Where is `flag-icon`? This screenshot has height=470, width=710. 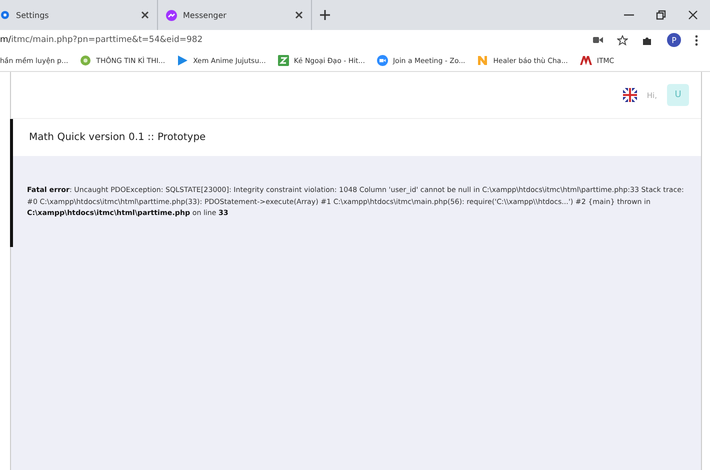 flag-icon is located at coordinates (629, 95).